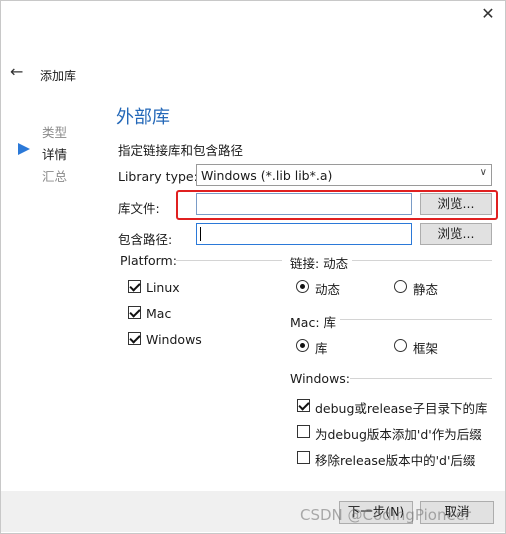 This screenshot has width=506, height=534. Describe the element at coordinates (422, 260) in the screenshot. I see `linkage-divider` at that location.